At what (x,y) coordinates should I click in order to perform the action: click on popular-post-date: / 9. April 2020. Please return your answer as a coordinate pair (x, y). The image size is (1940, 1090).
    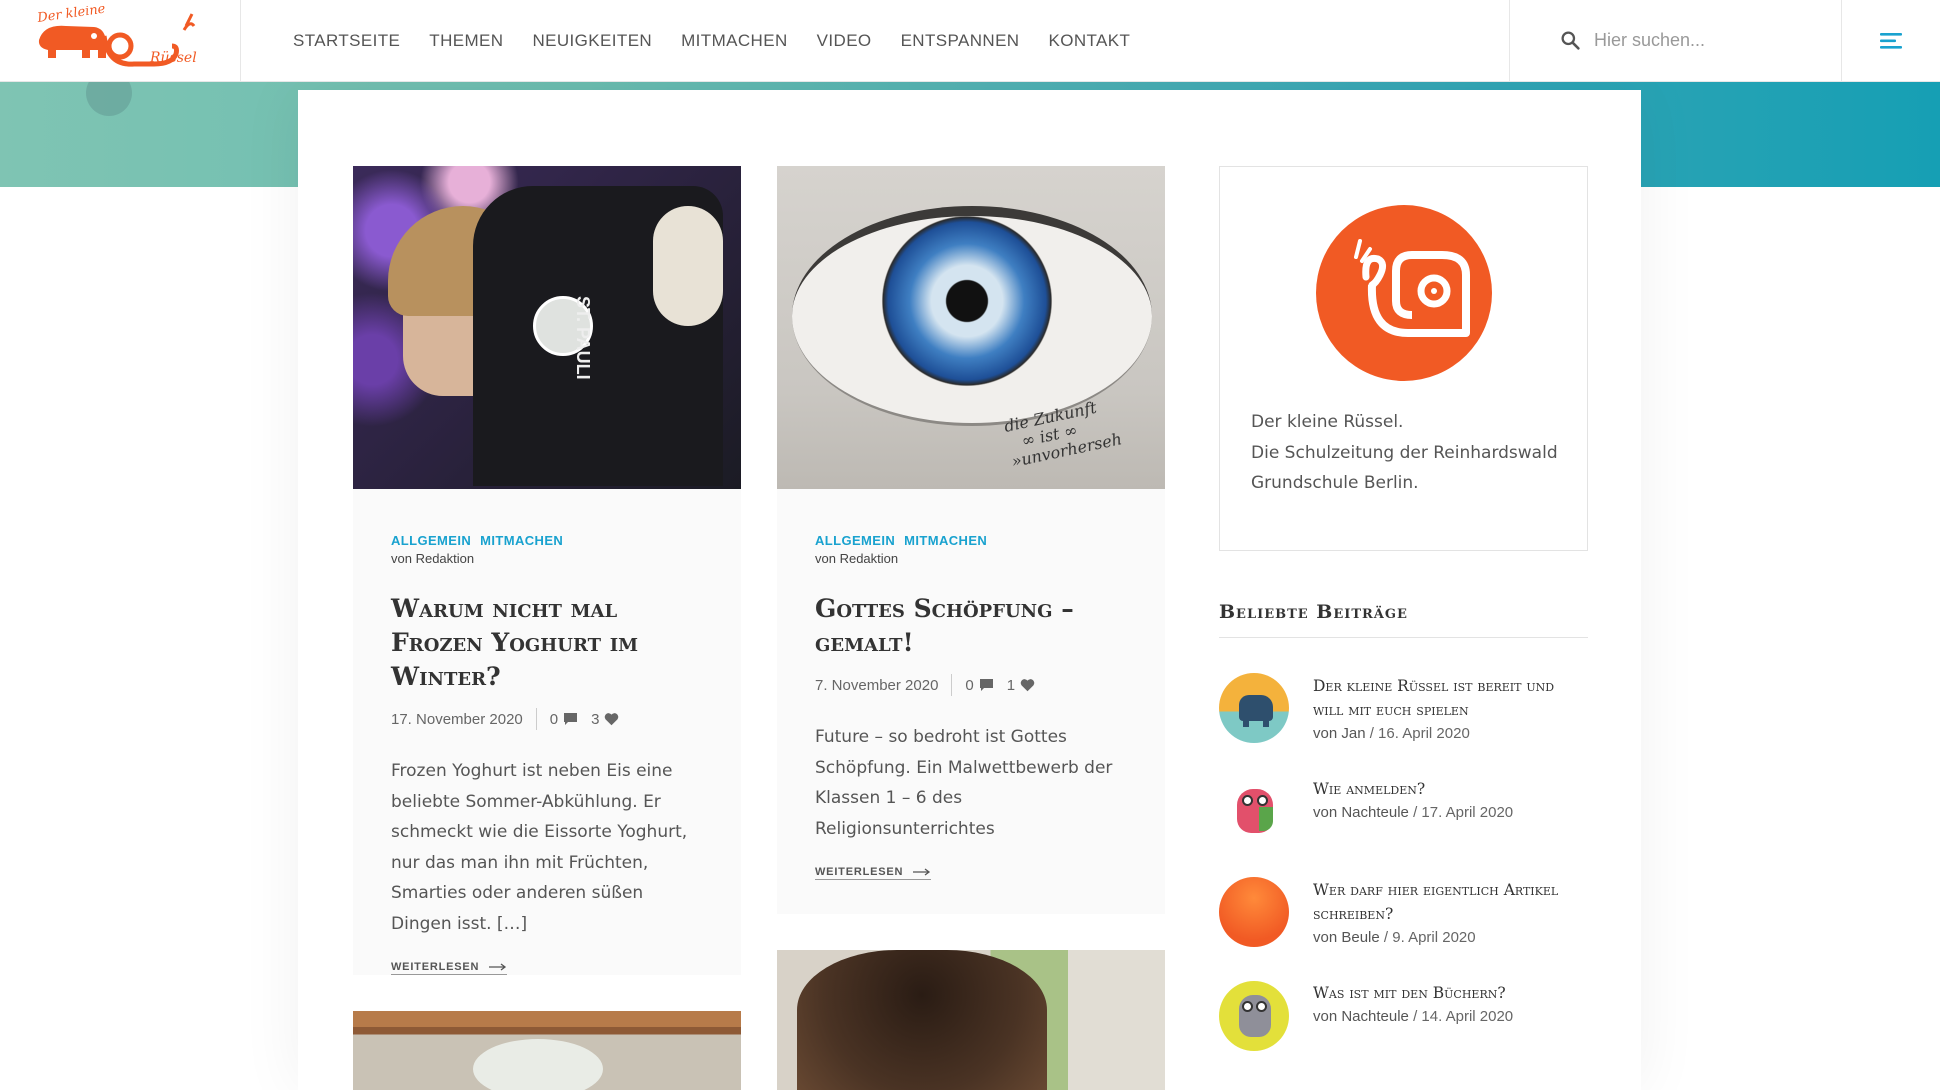
    Looking at the image, I should click on (1429, 937).